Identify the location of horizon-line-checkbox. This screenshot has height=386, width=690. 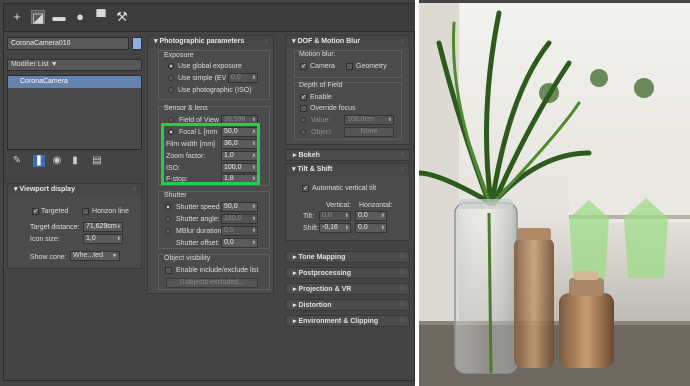
(85, 211).